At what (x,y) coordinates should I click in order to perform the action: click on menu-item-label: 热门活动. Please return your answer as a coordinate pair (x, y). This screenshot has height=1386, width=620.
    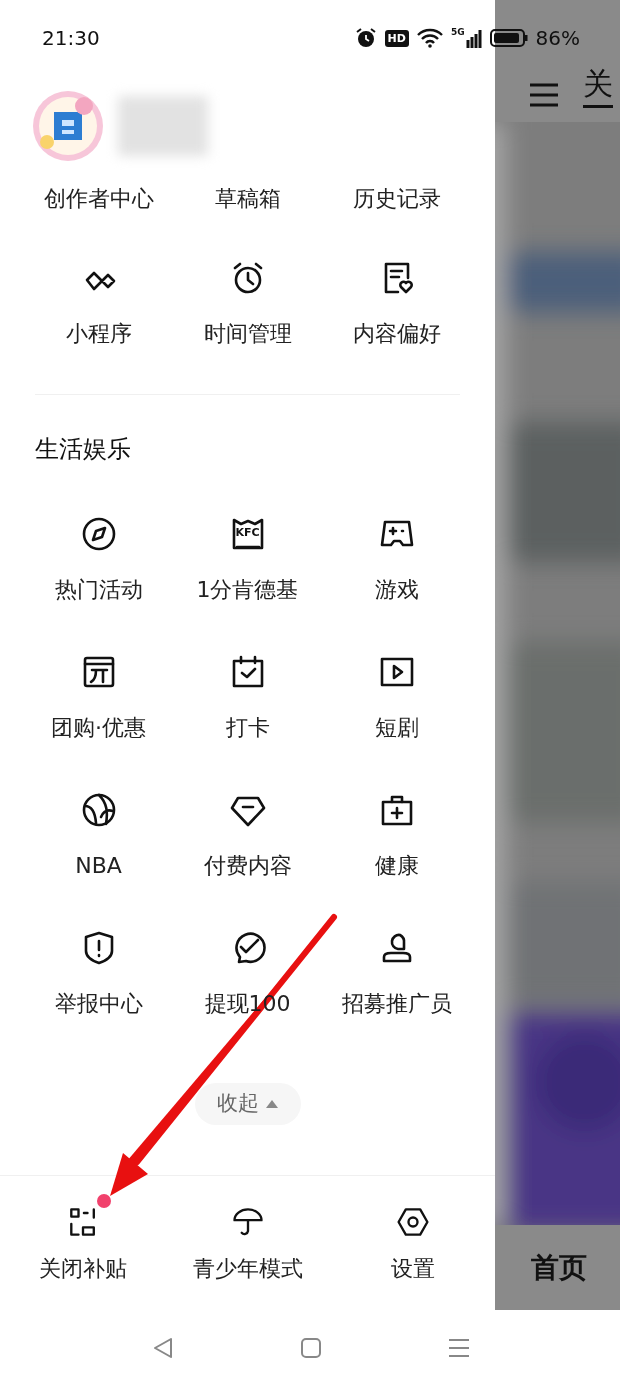
    Looking at the image, I should click on (98, 590).